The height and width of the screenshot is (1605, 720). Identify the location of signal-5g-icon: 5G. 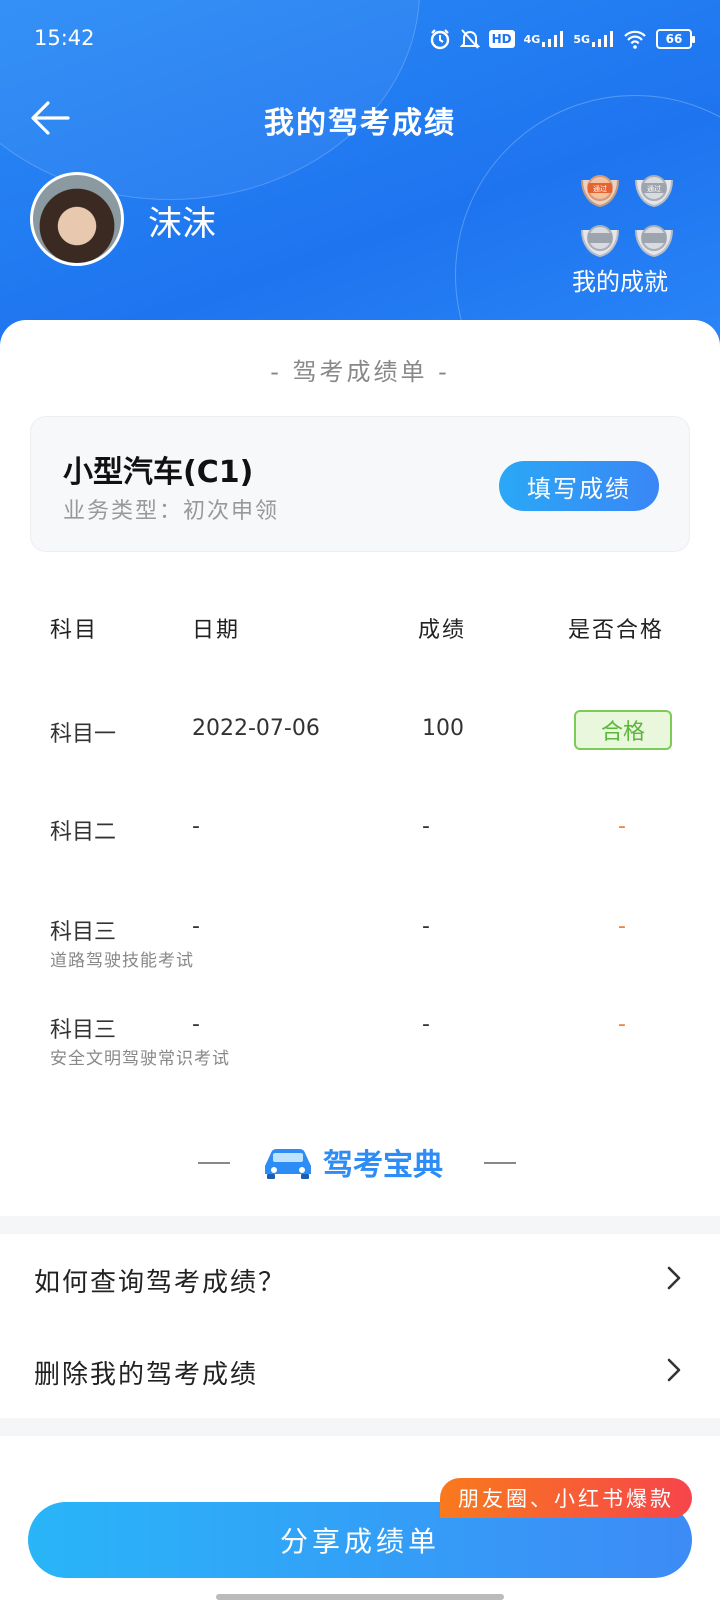
(593, 39).